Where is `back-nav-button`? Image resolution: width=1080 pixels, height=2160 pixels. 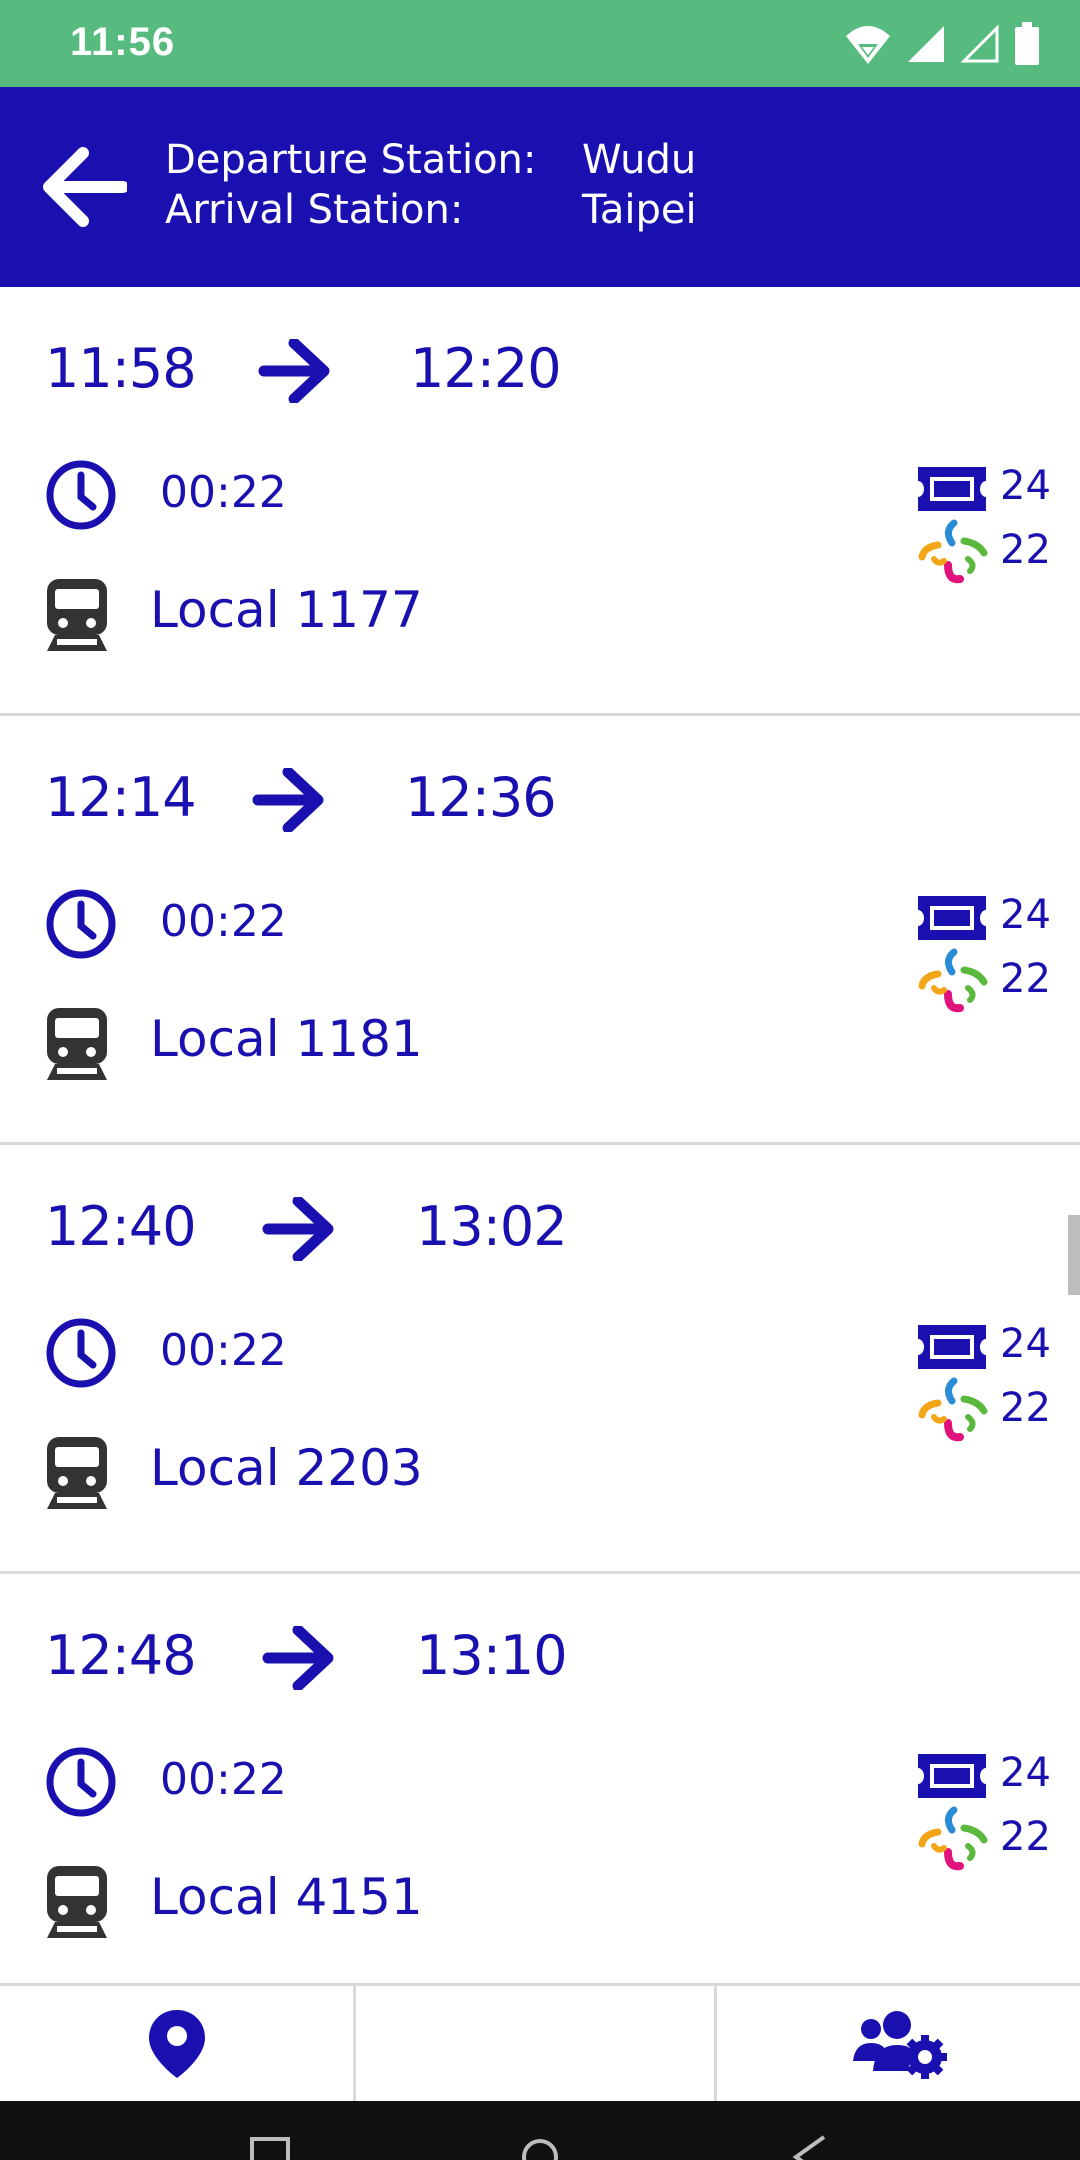 back-nav-button is located at coordinates (810, 2145).